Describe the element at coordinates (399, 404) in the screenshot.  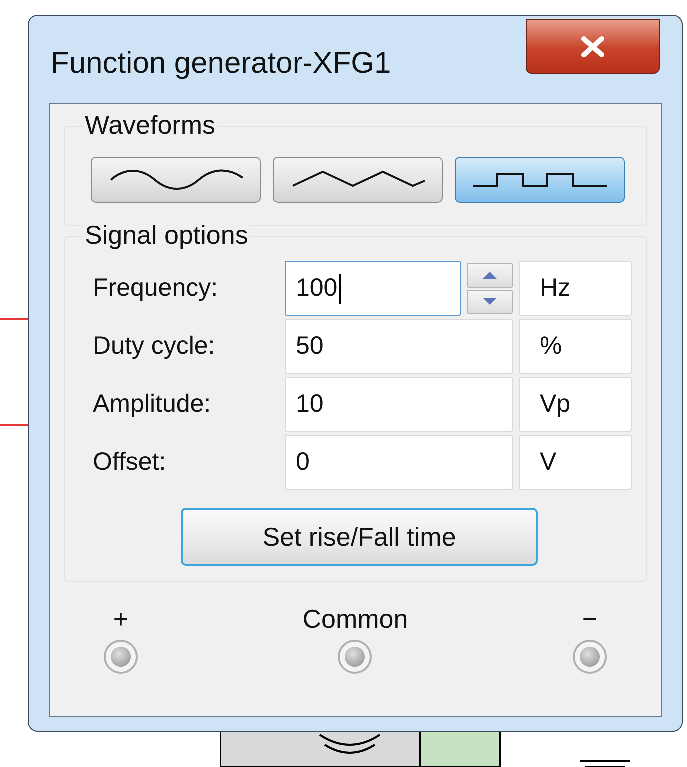
I see `input-field: 10` at that location.